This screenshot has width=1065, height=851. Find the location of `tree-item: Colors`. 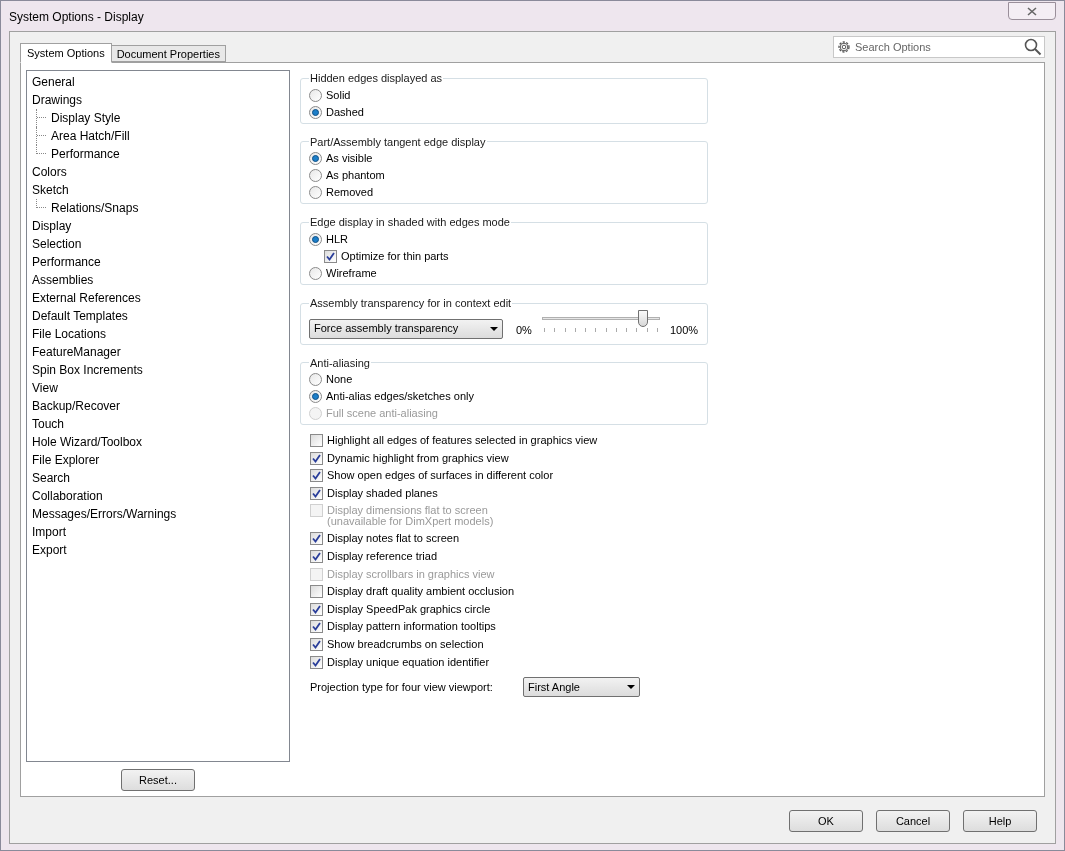

tree-item: Colors is located at coordinates (158, 172).